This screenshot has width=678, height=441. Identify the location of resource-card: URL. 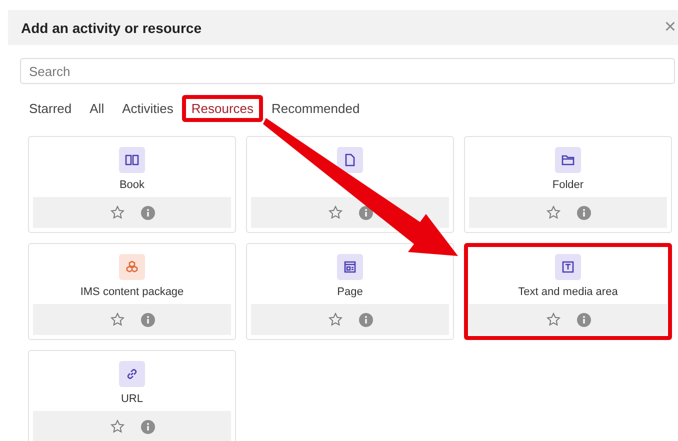
(132, 395).